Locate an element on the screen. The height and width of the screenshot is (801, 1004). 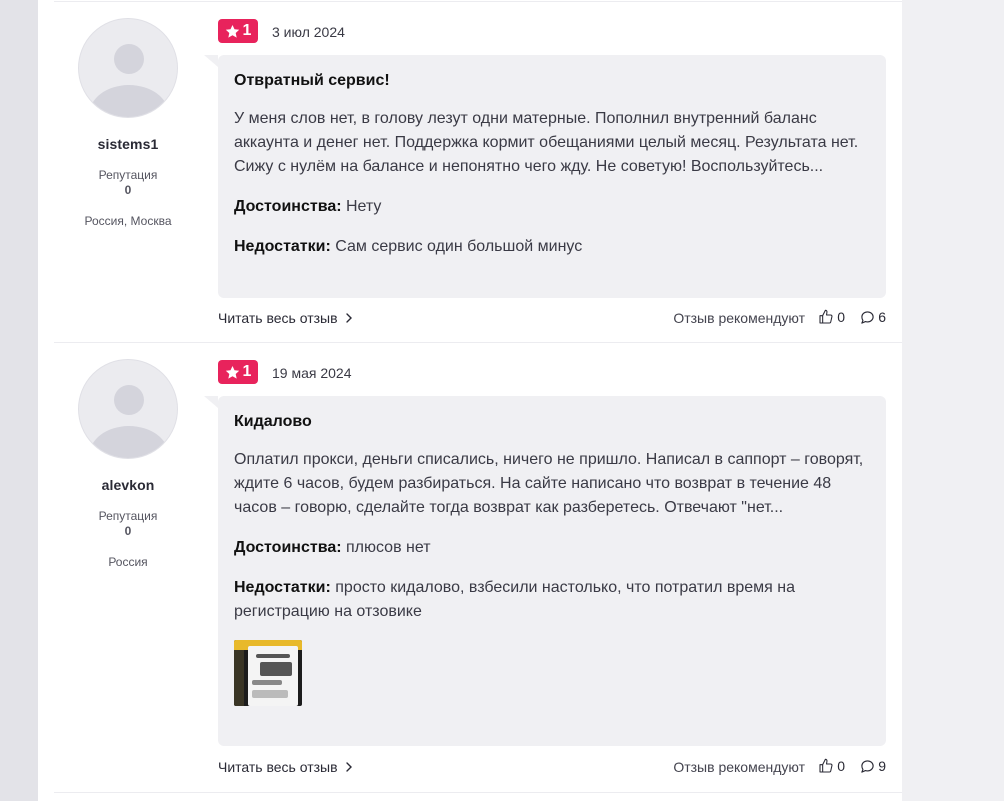
comments-button: 9 is located at coordinates (873, 766).